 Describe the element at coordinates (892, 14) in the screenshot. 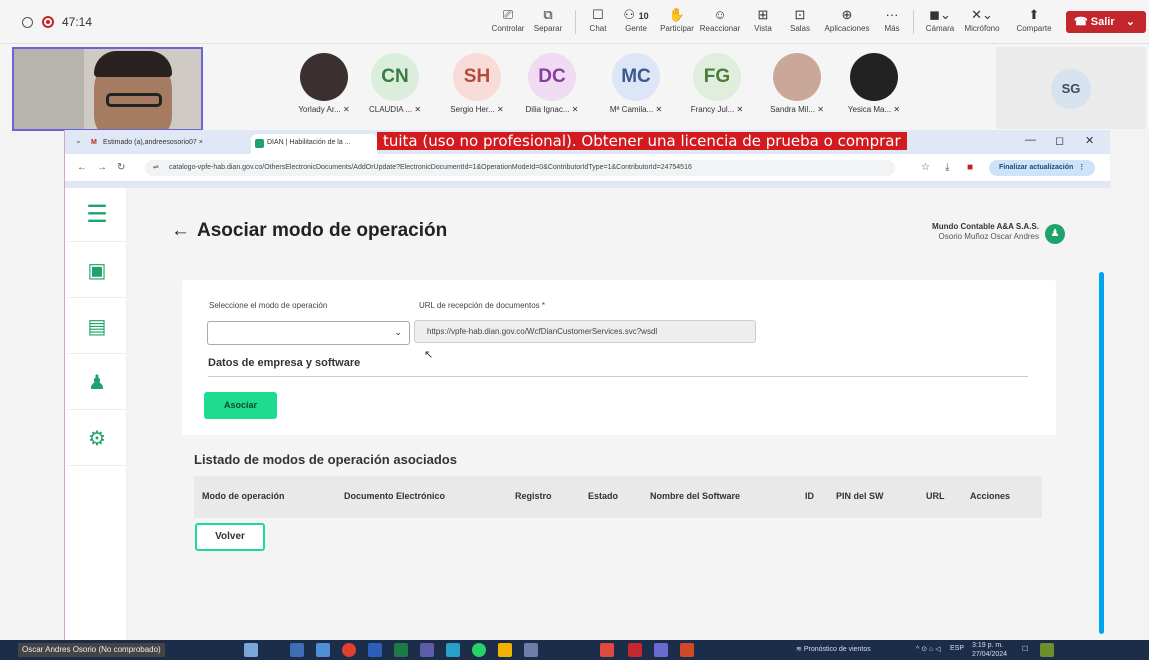

I see `more-icon: ···` at that location.